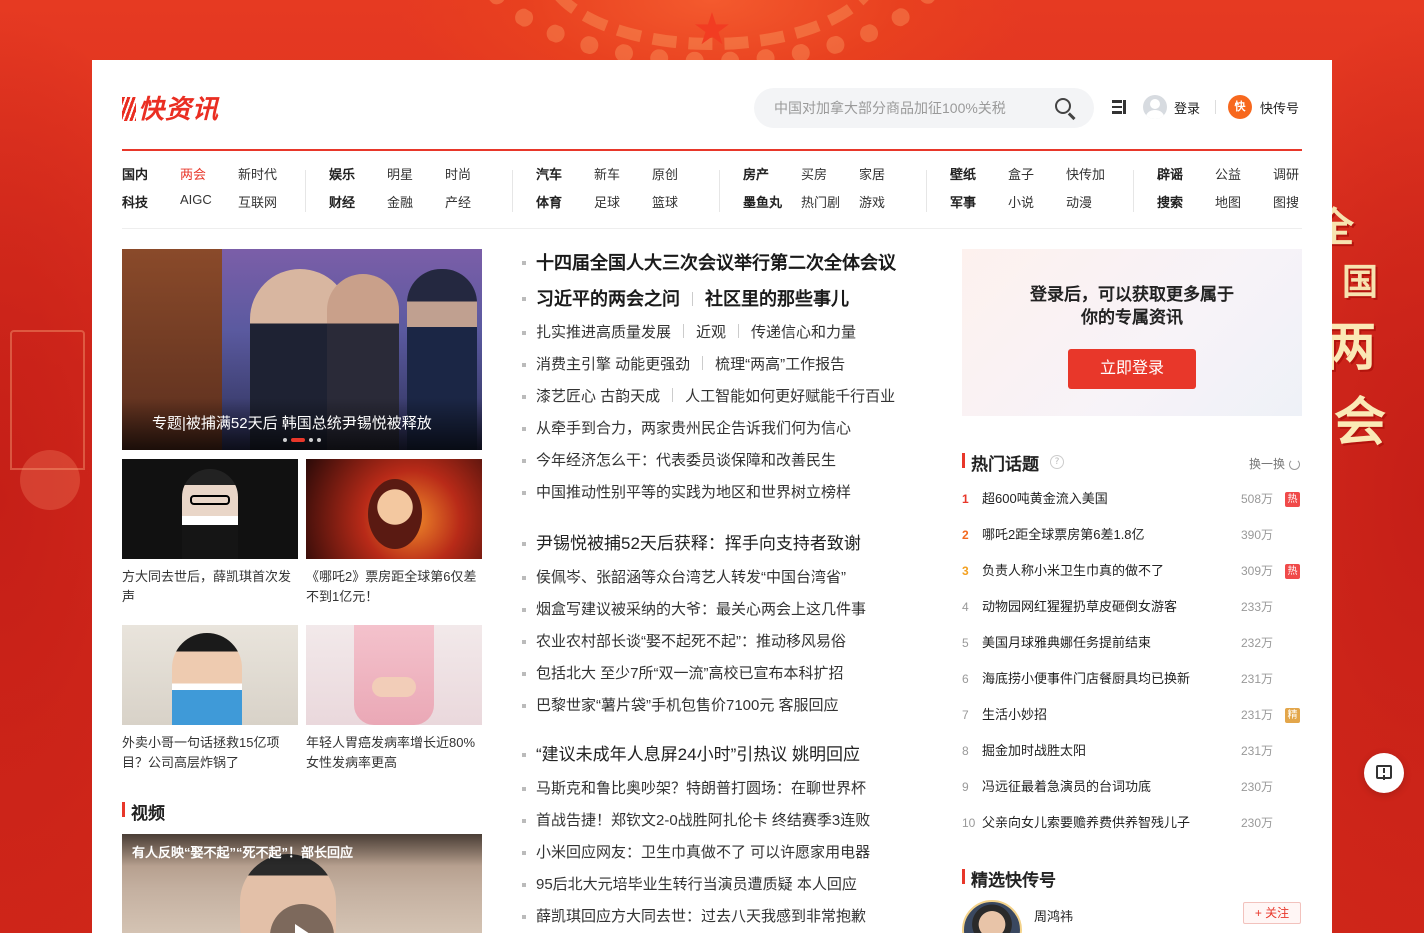 This screenshot has width=1424, height=933. What do you see at coordinates (696, 884) in the screenshot?
I see `news-link: 95后北大元培毕业生转行当演员遭质疑 本人回应` at bounding box center [696, 884].